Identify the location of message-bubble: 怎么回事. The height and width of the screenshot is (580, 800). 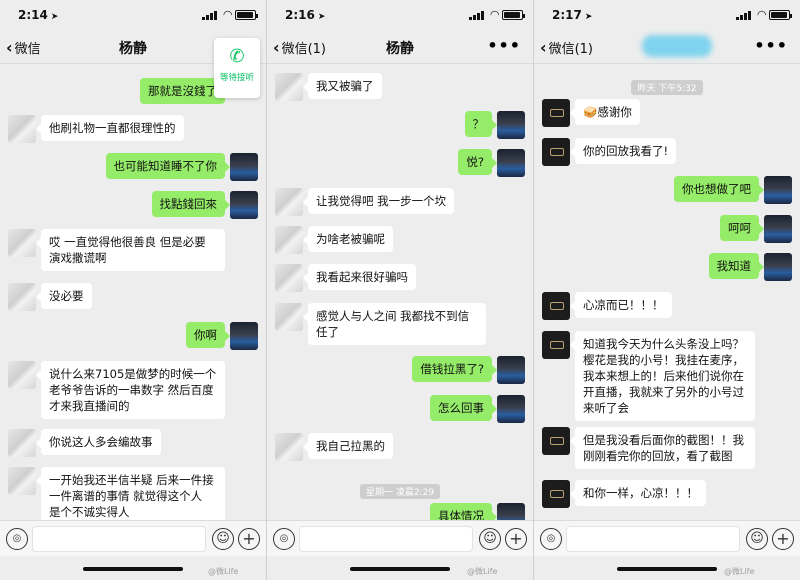
(463, 408).